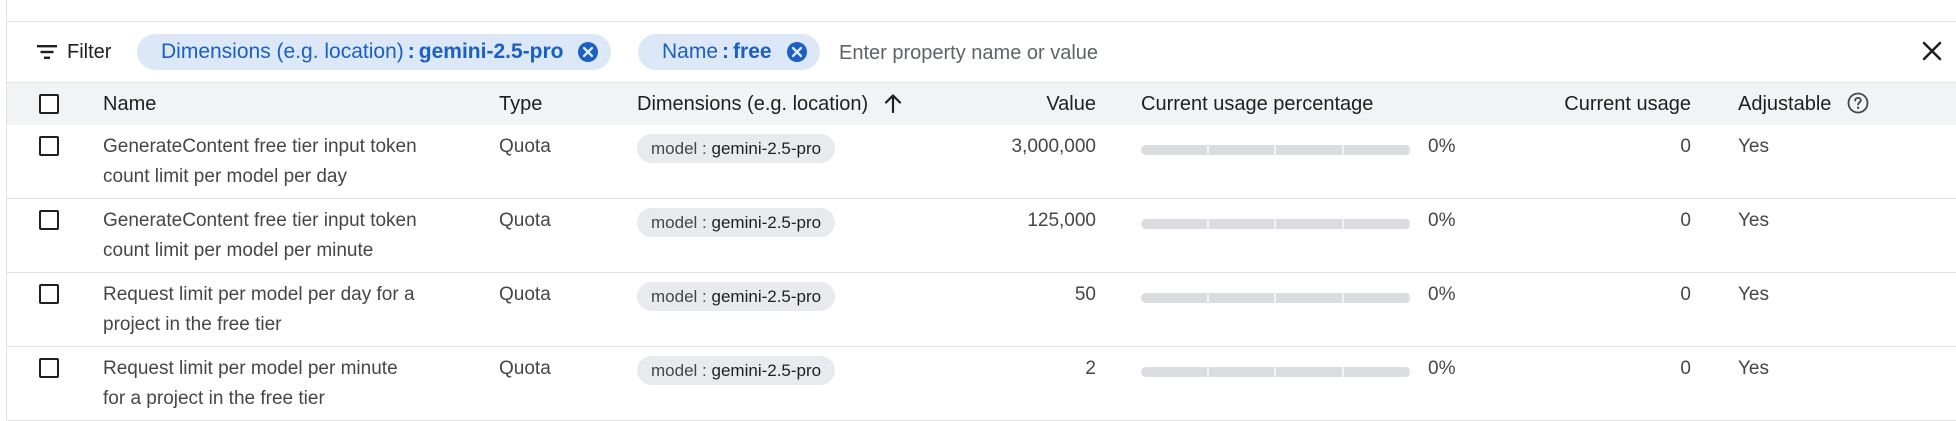 This screenshot has height=421, width=1956. Describe the element at coordinates (1061, 220) in the screenshot. I see `quota-value: 125,000` at that location.